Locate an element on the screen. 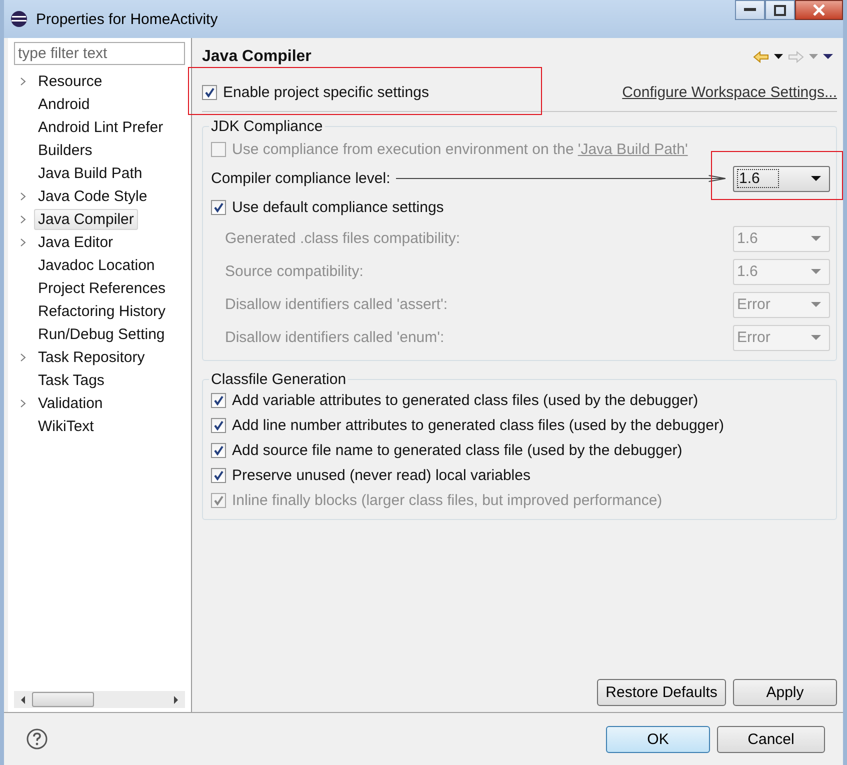 Image resolution: width=847 pixels, height=765 pixels. help-icon is located at coordinates (37, 739).